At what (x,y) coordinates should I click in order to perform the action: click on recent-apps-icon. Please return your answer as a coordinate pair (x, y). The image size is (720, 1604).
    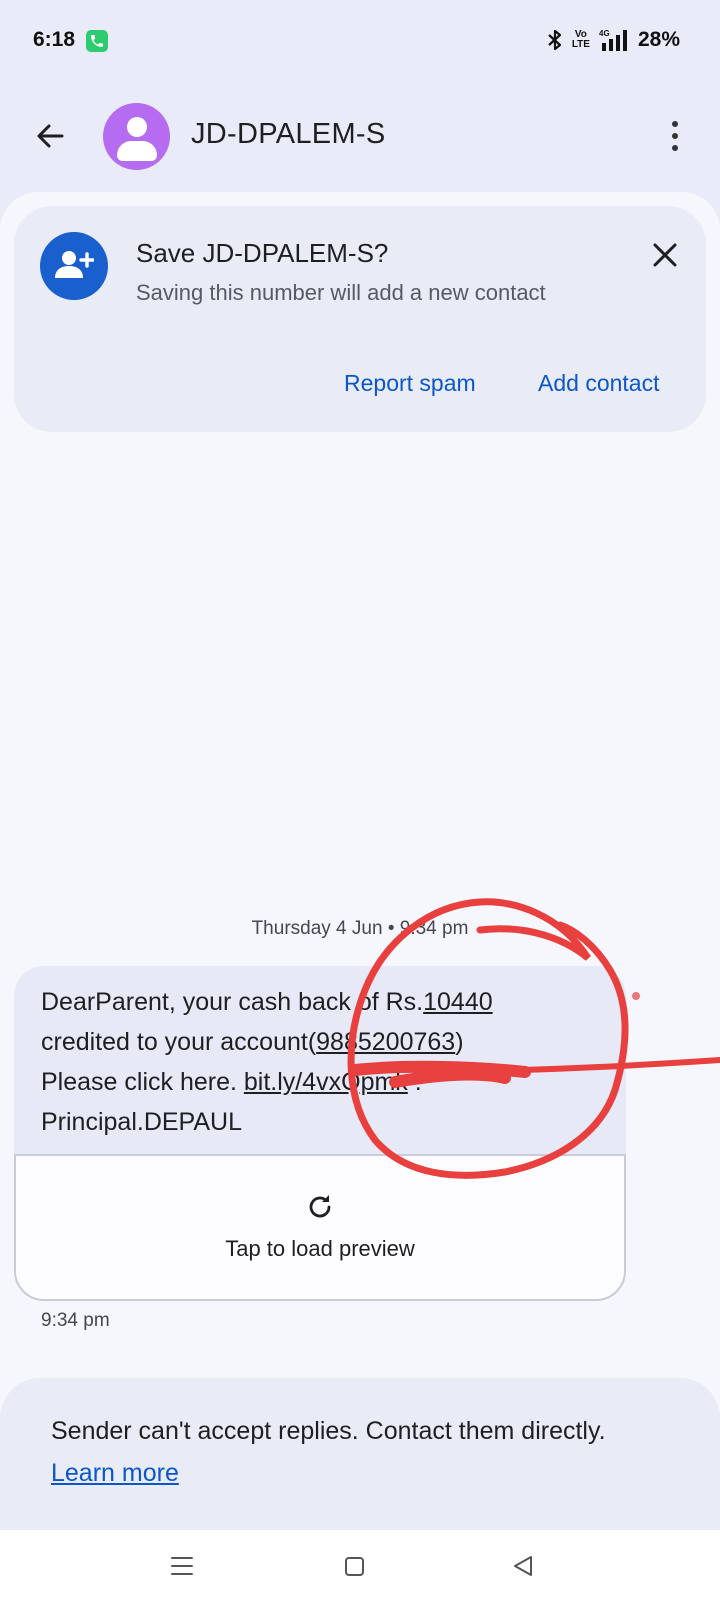
    Looking at the image, I should click on (182, 1566).